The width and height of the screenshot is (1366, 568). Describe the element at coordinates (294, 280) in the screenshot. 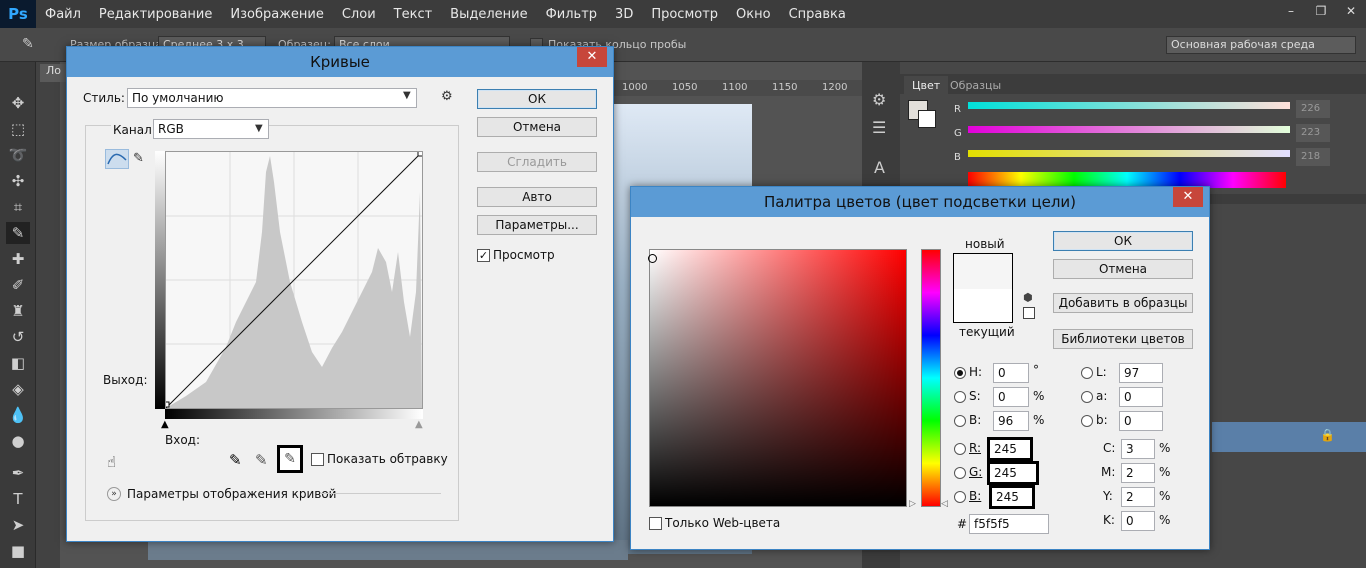

I see `curves-graph` at that location.